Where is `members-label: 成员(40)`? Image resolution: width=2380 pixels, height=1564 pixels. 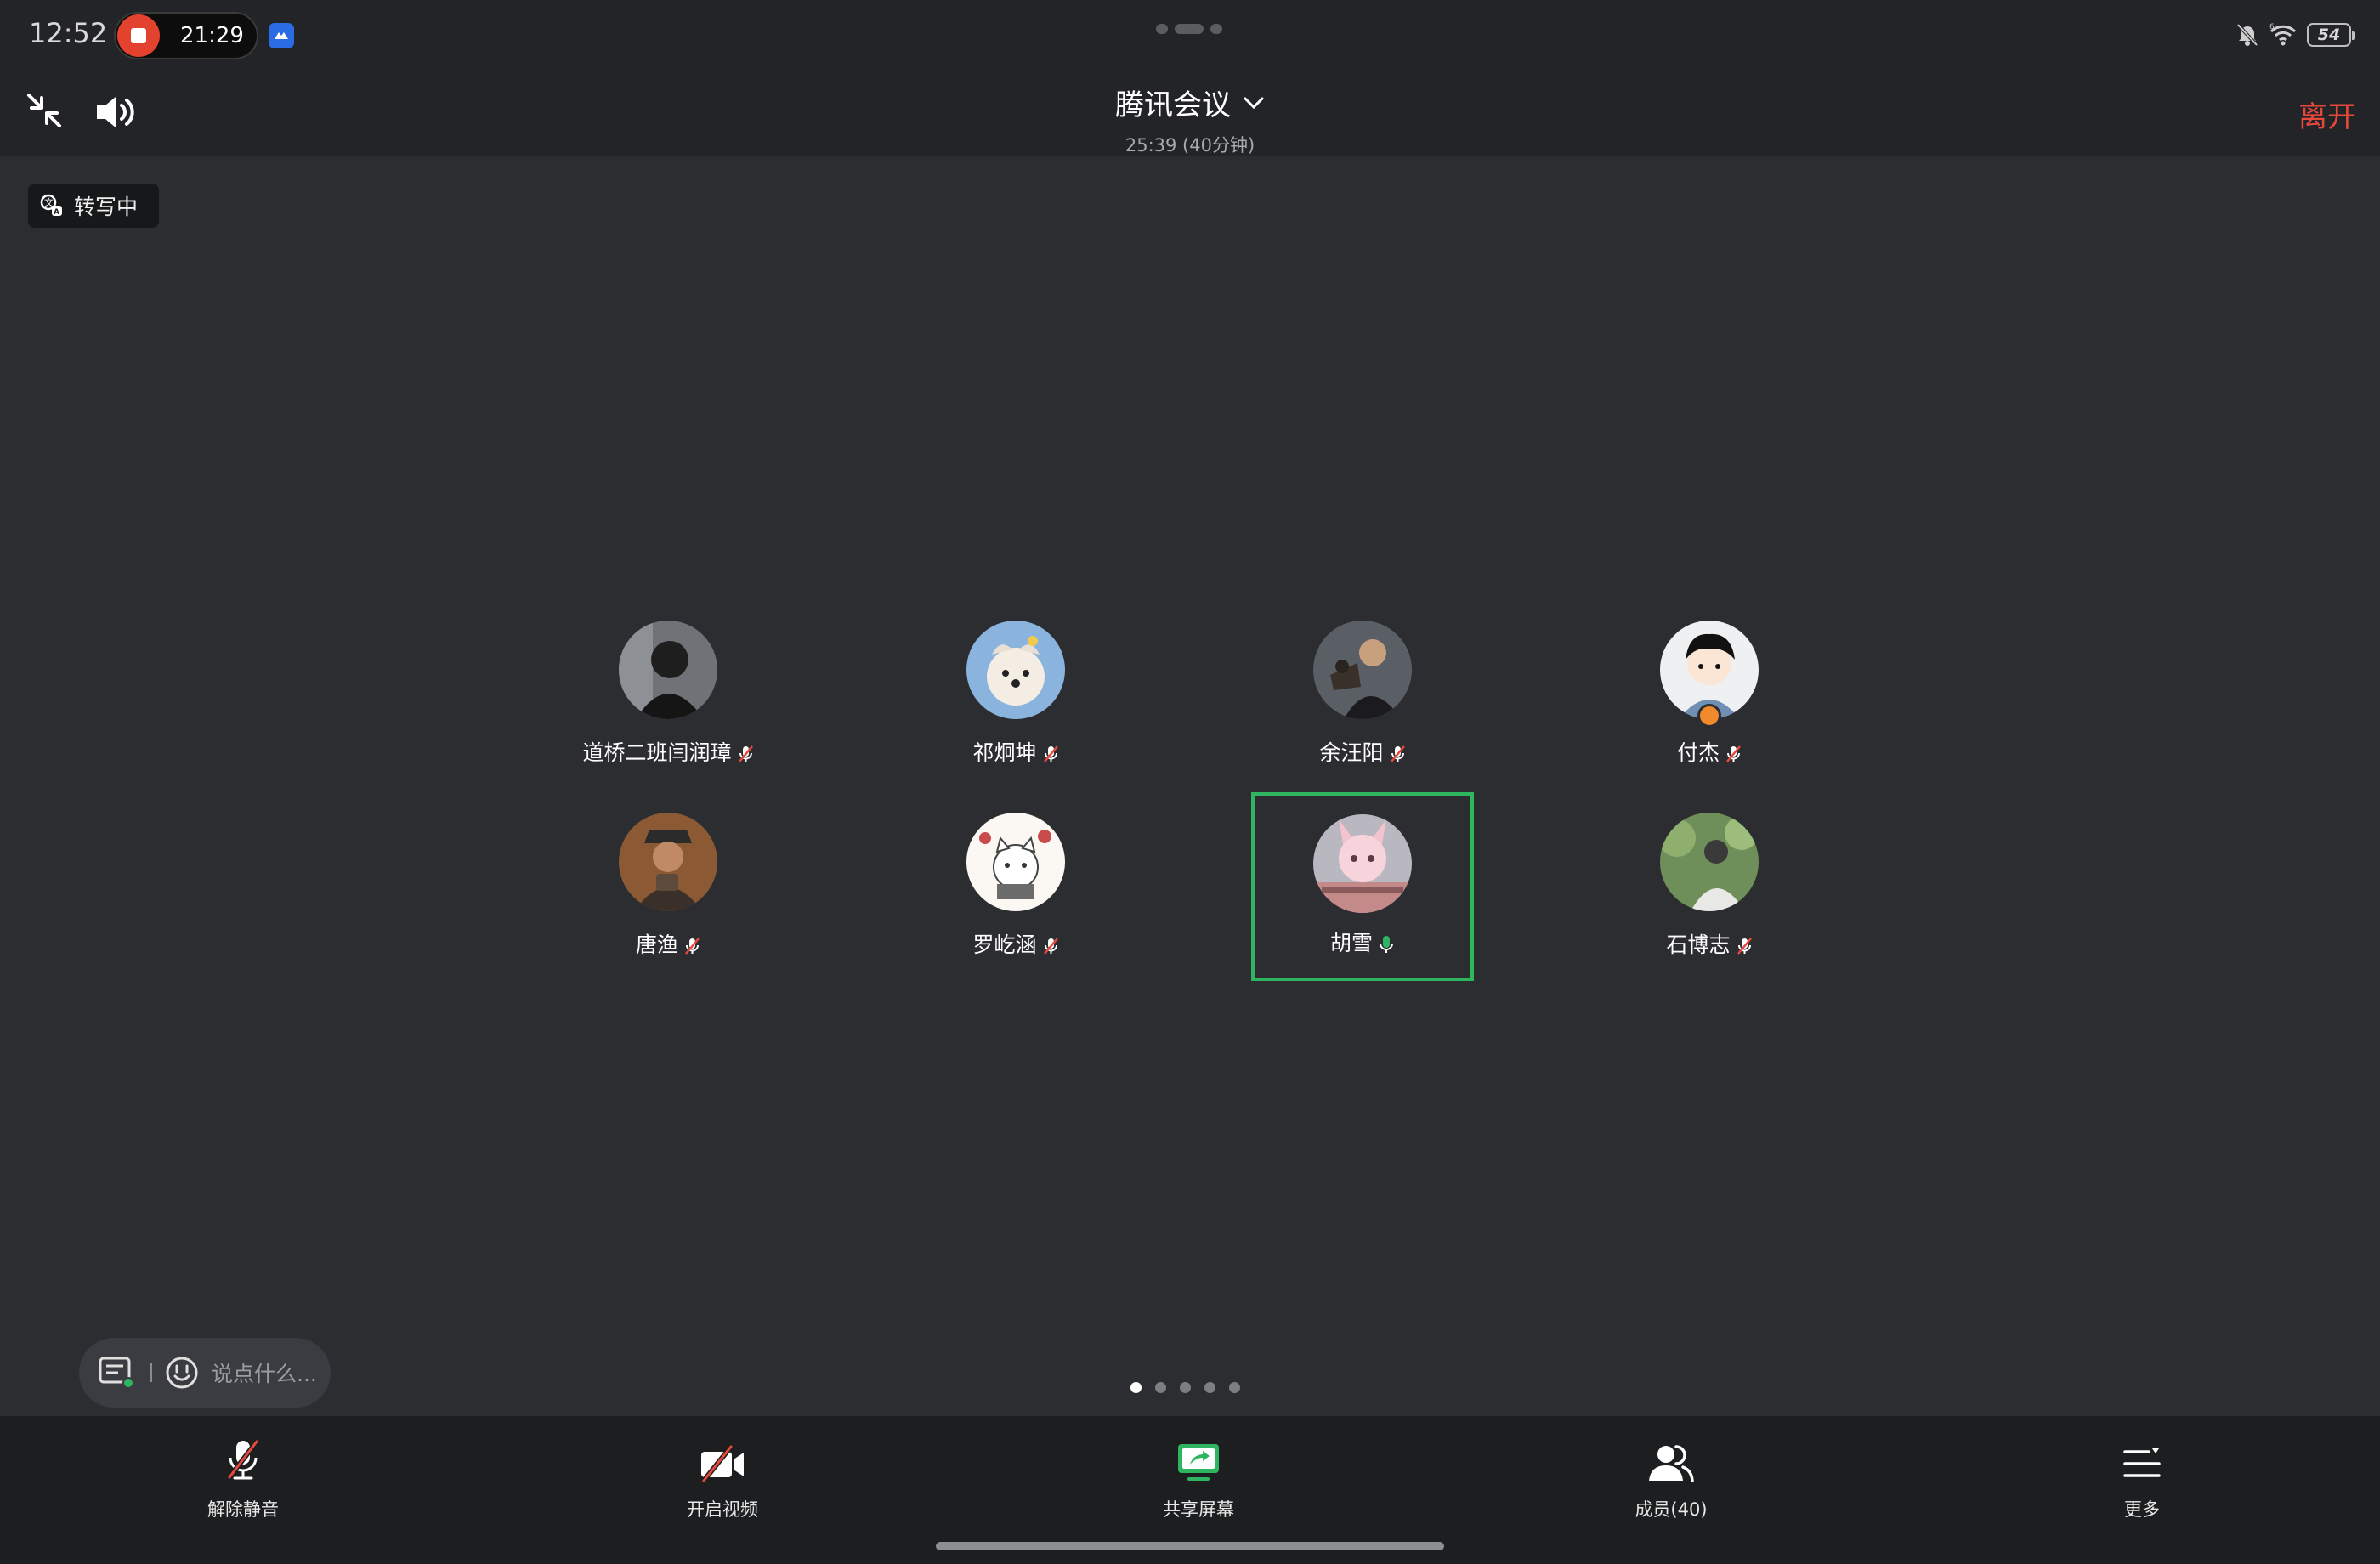 members-label: 成员(40) is located at coordinates (1671, 1509).